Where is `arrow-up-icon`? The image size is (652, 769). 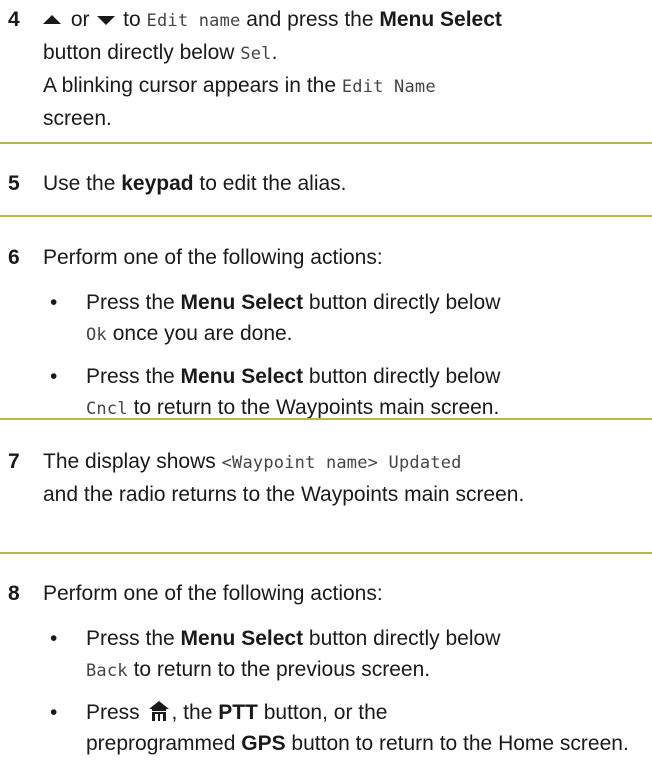 arrow-up-icon is located at coordinates (52, 19).